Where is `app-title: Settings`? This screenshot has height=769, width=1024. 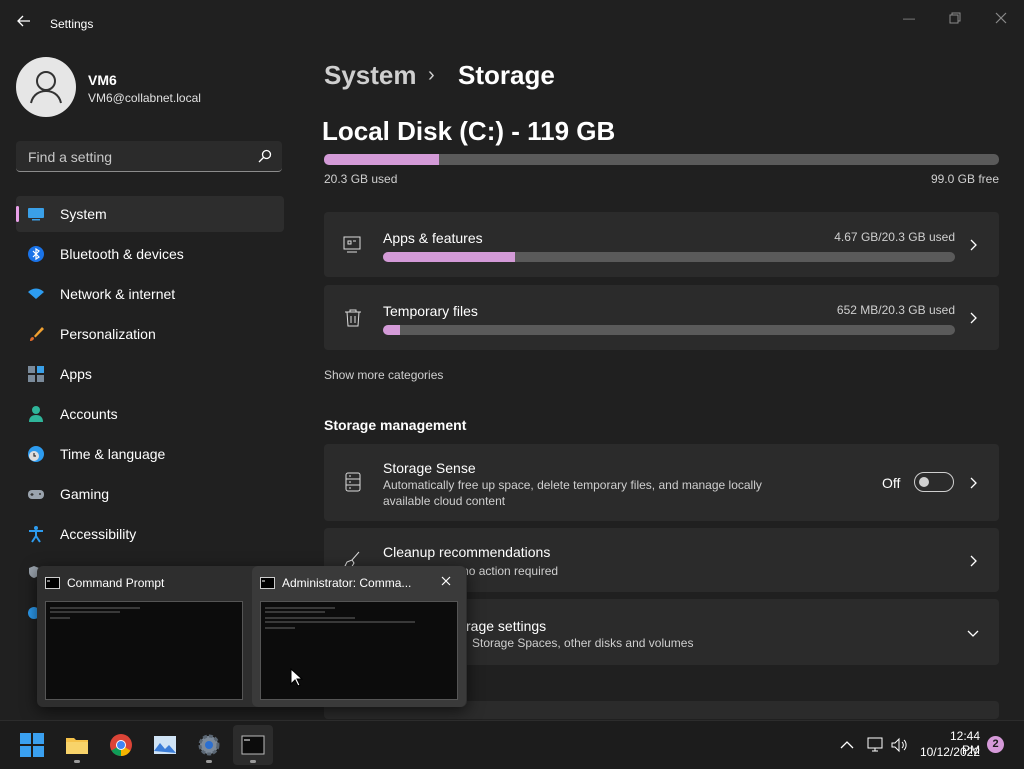 app-title: Settings is located at coordinates (72, 24).